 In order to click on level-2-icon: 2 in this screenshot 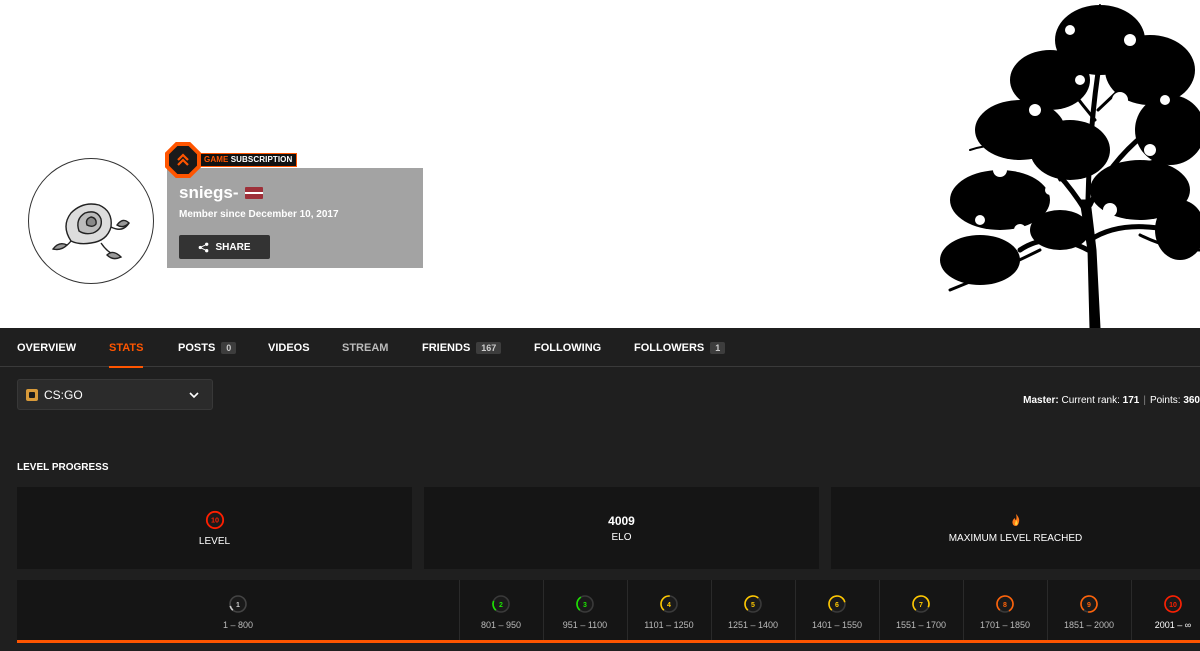, I will do `click(501, 603)`.